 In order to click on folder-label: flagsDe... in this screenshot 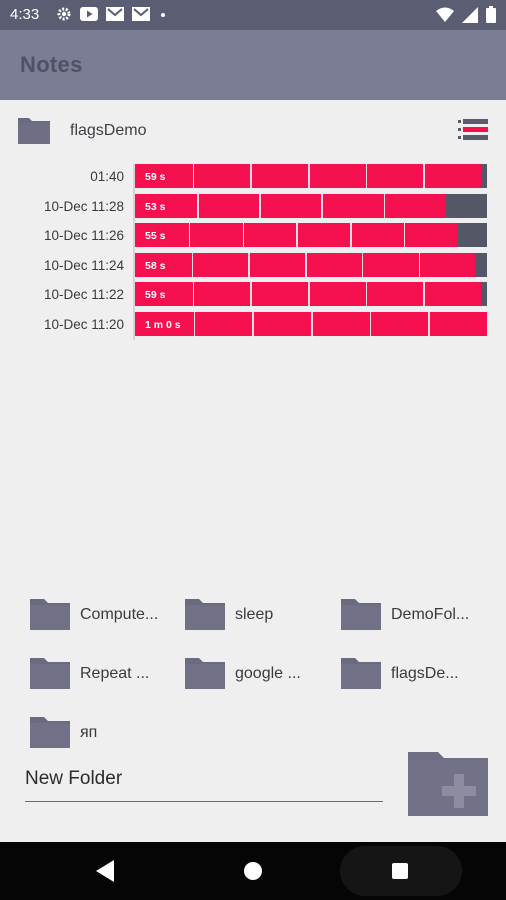, I will do `click(425, 673)`.